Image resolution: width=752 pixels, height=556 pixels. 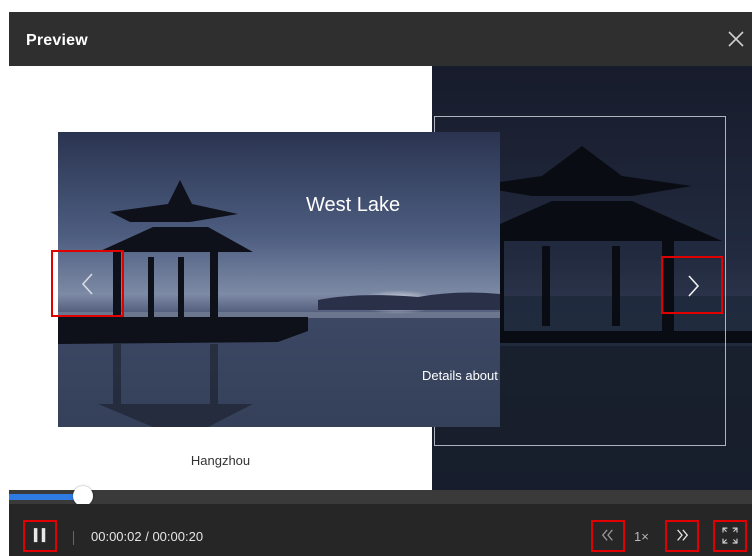 I want to click on fullscreen-button, so click(x=730, y=536).